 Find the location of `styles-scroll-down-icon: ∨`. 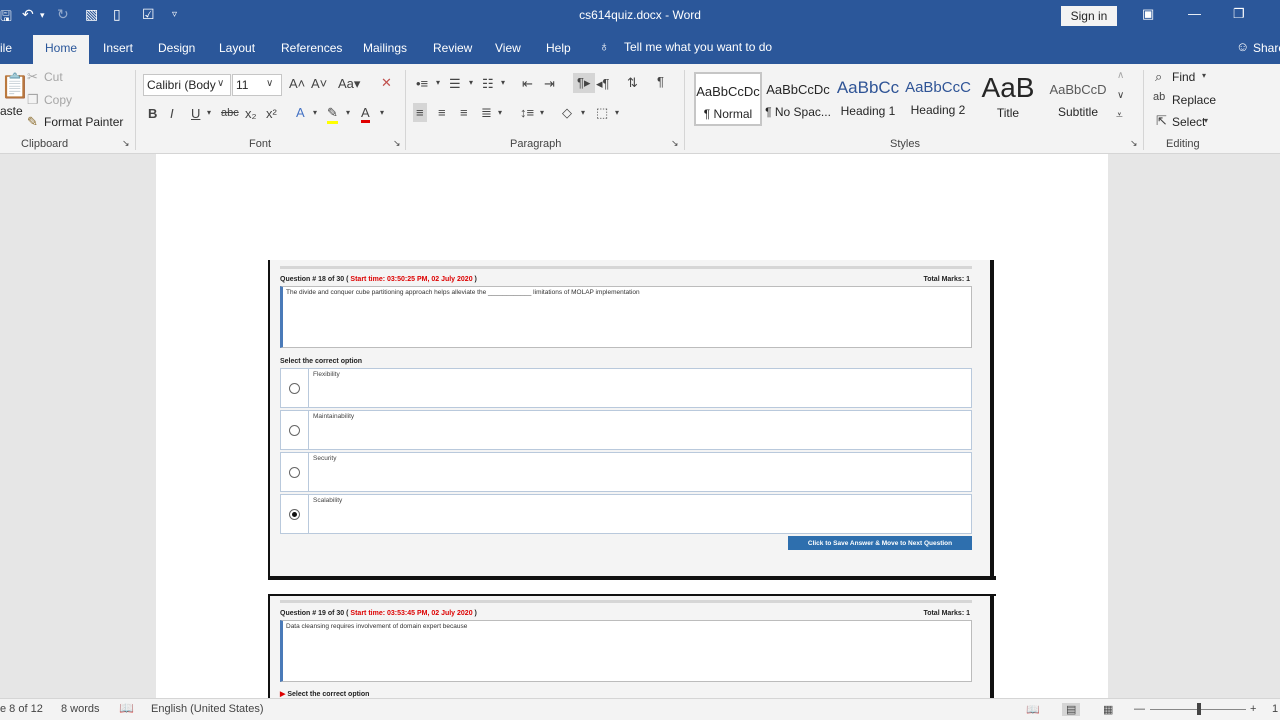

styles-scroll-down-icon: ∨ is located at coordinates (1120, 95).